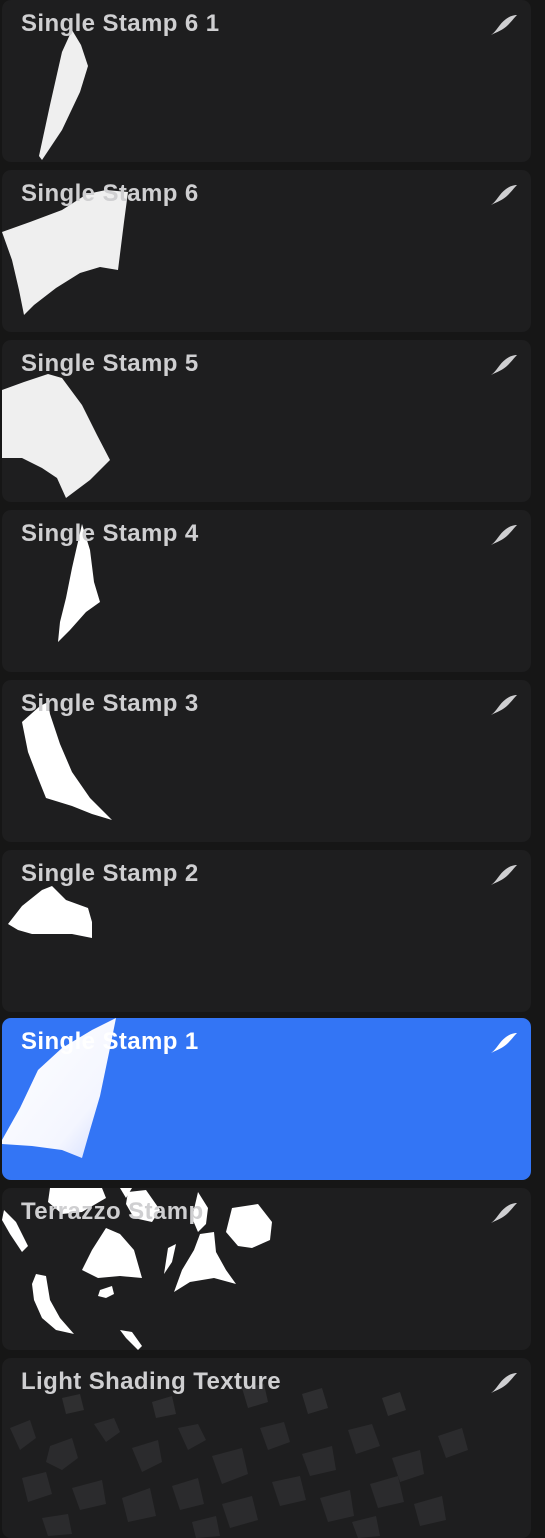  Describe the element at coordinates (110, 533) in the screenshot. I see `brush-name: Single Stamp 4` at that location.